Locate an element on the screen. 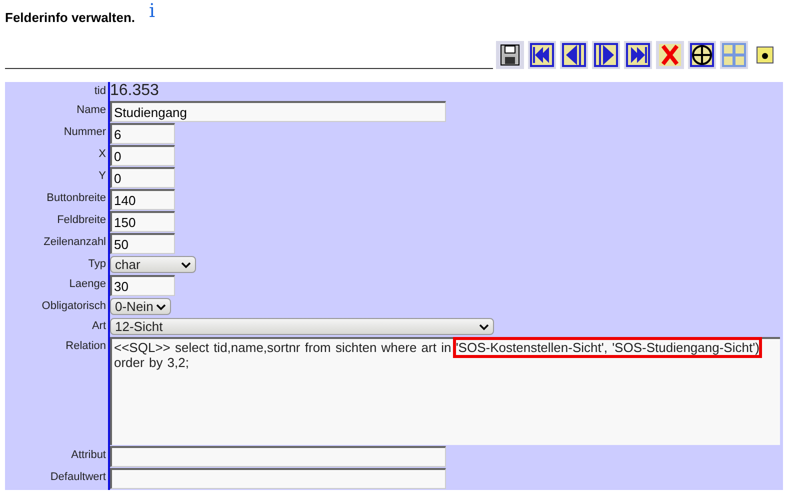 The width and height of the screenshot is (786, 499). add-button is located at coordinates (702, 55).